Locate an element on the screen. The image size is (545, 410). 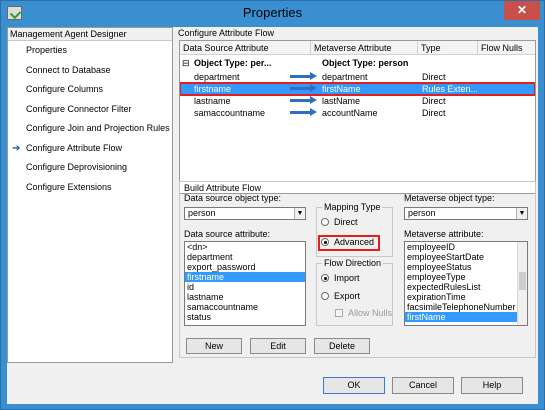
table-row: samaccountname accountName Direct is located at coordinates (357, 113).